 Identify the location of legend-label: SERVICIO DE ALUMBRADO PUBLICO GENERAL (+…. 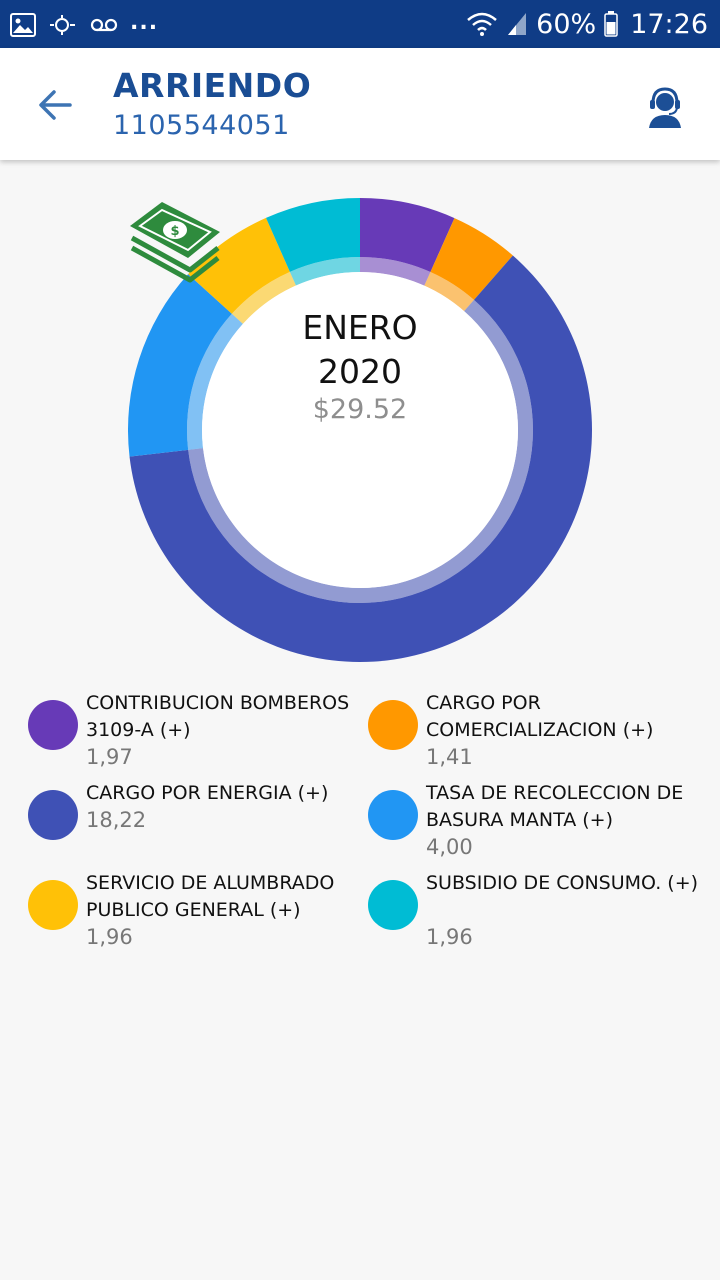
(210, 896).